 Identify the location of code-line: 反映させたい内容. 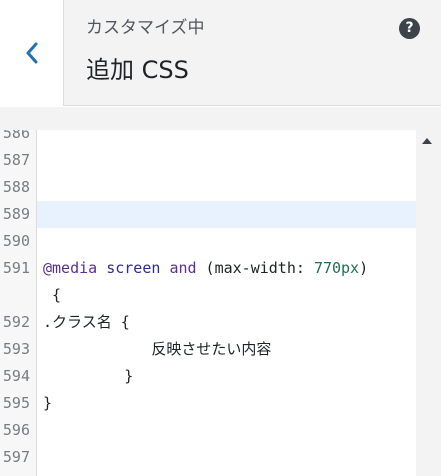
(157, 349).